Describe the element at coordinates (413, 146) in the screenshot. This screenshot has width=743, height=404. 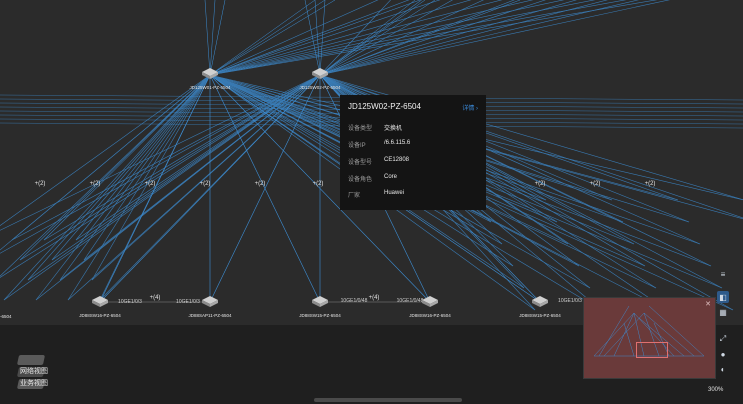
I see `tooltip-row-ip: 设备IP /6.6.115.6` at that location.